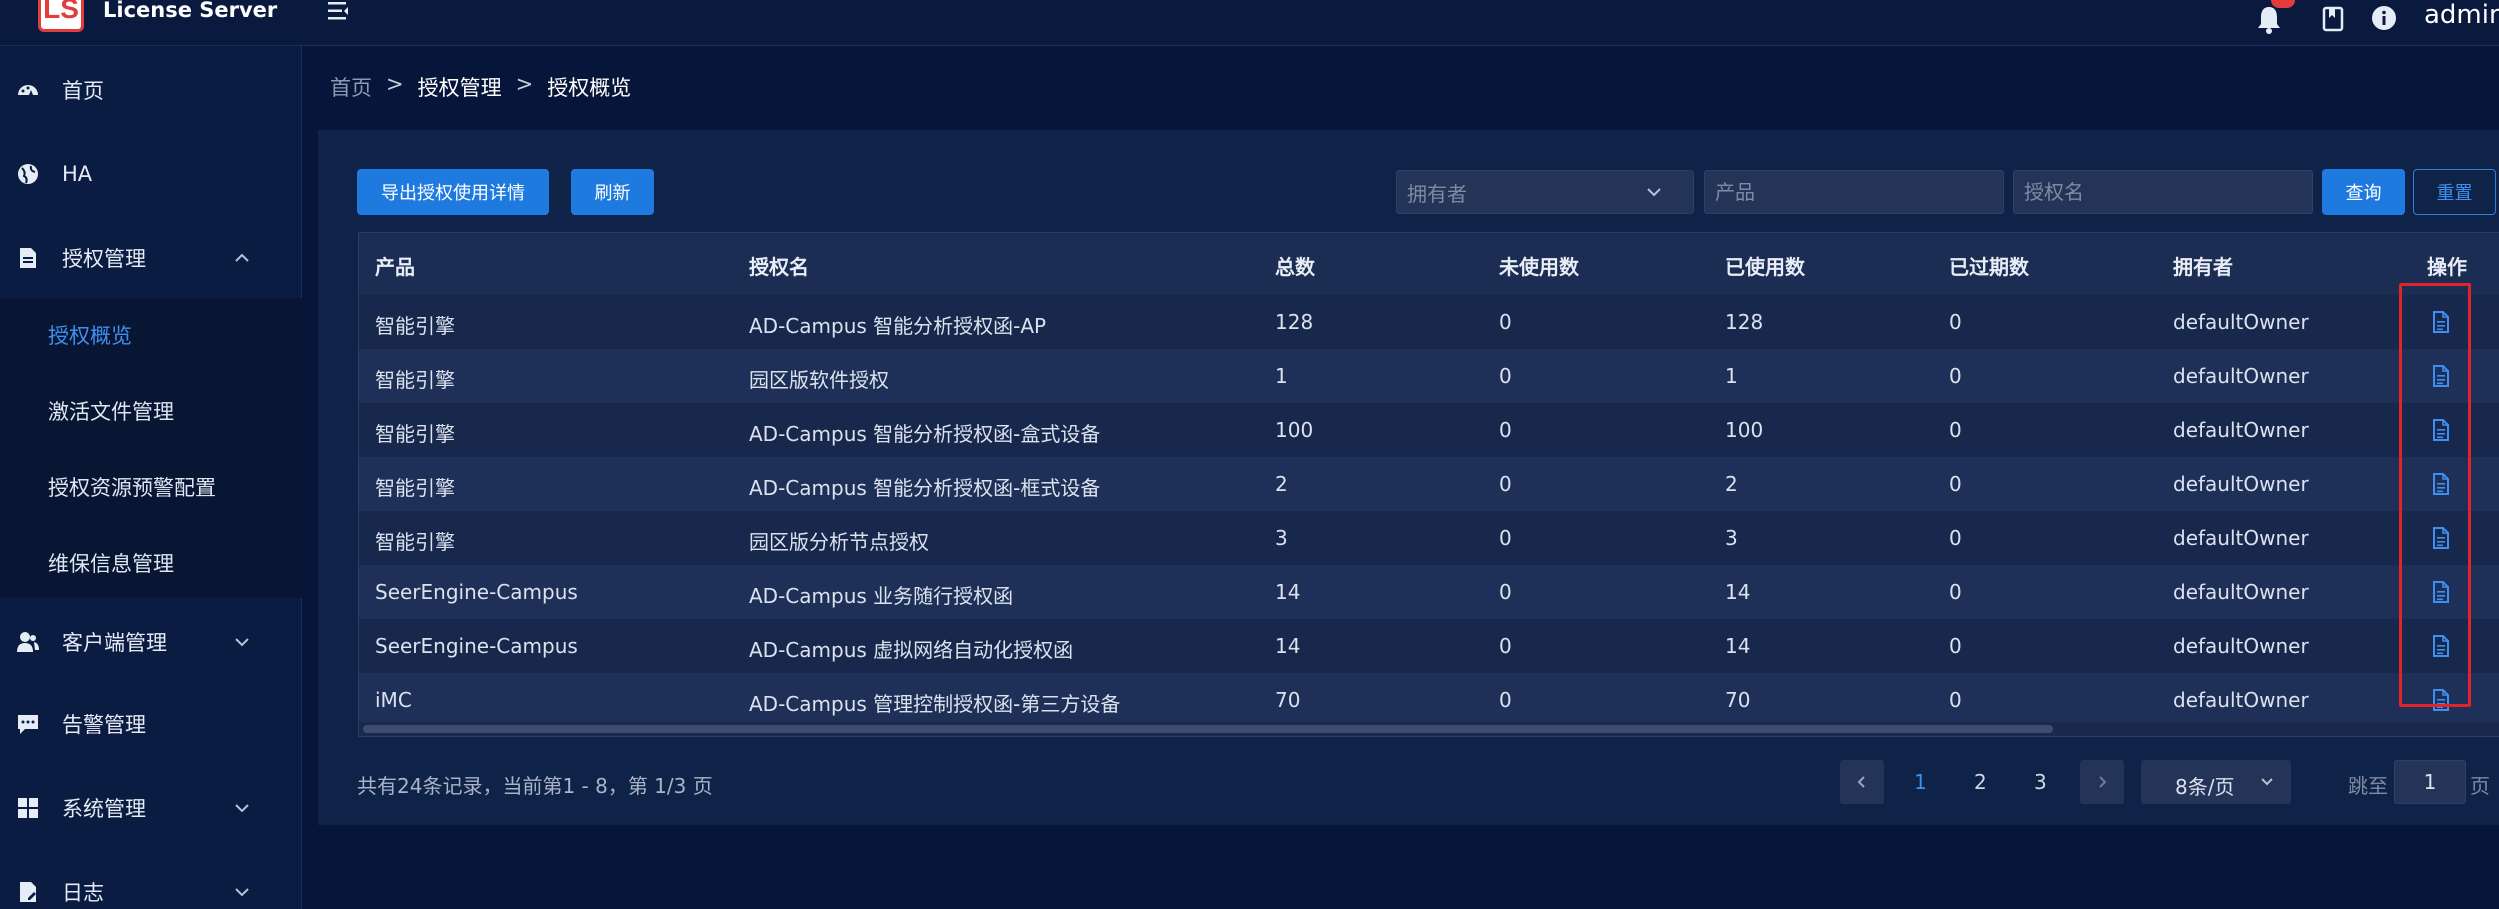 The width and height of the screenshot is (2499, 909). Describe the element at coordinates (1545, 192) in the screenshot. I see `owner-select: 拥有者` at that location.